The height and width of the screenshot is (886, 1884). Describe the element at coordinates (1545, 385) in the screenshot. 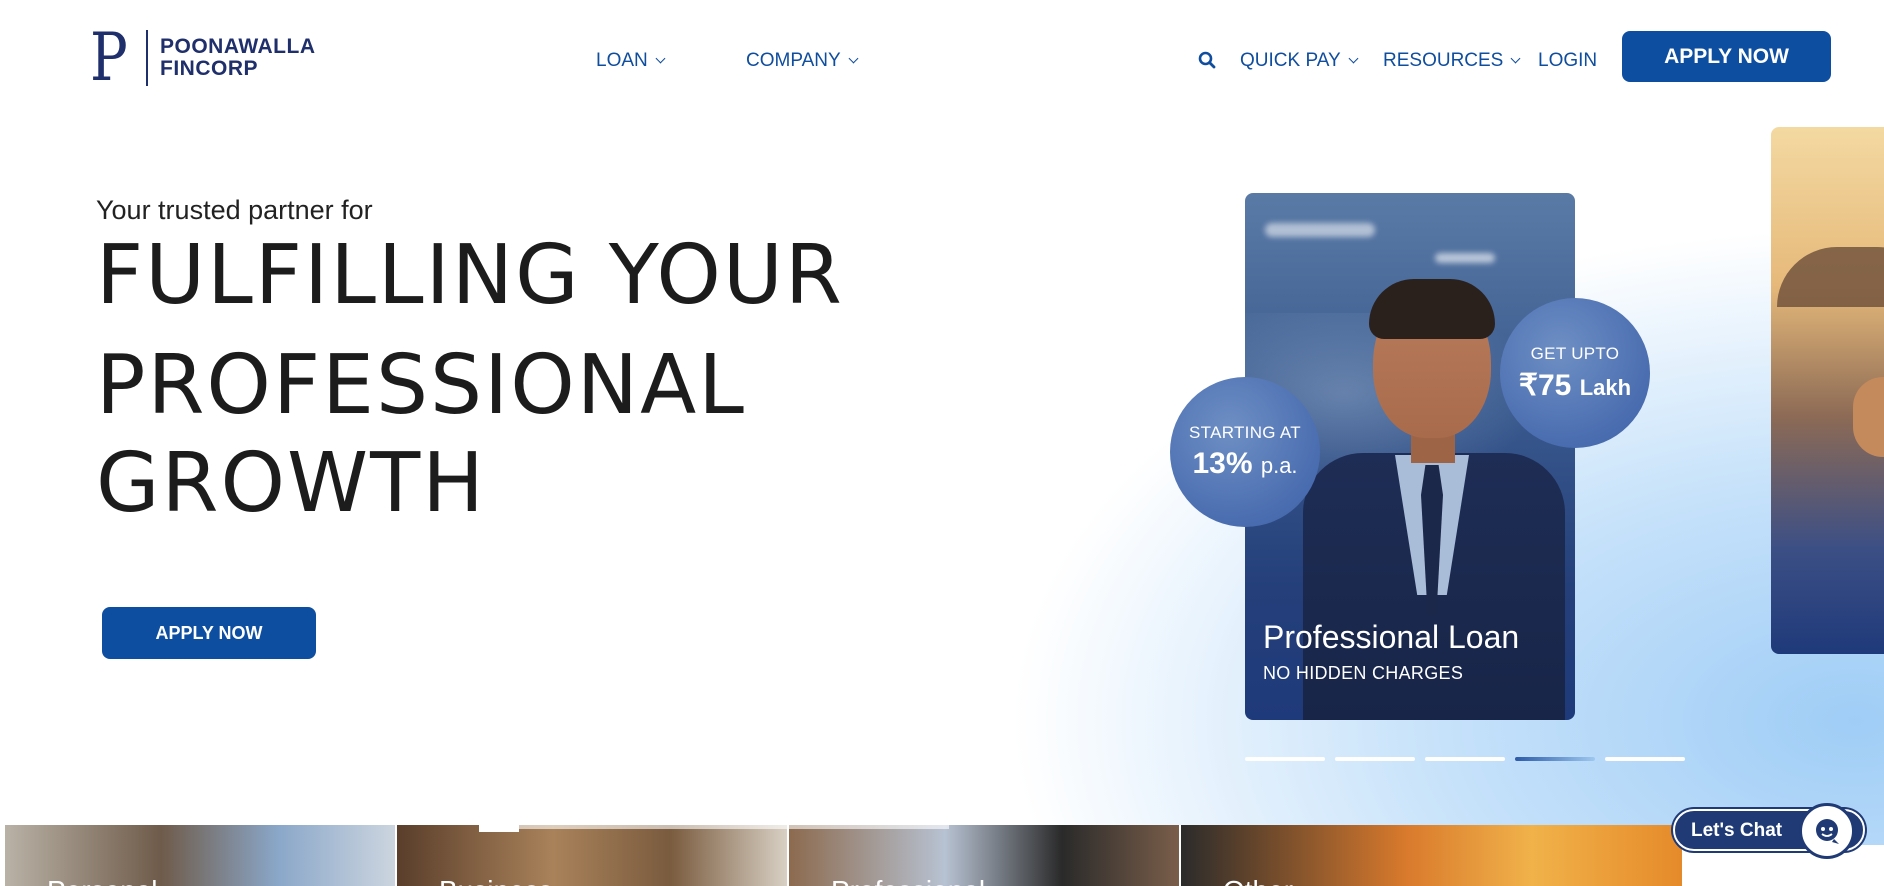

I see `badge-amount-value: ₹75` at that location.